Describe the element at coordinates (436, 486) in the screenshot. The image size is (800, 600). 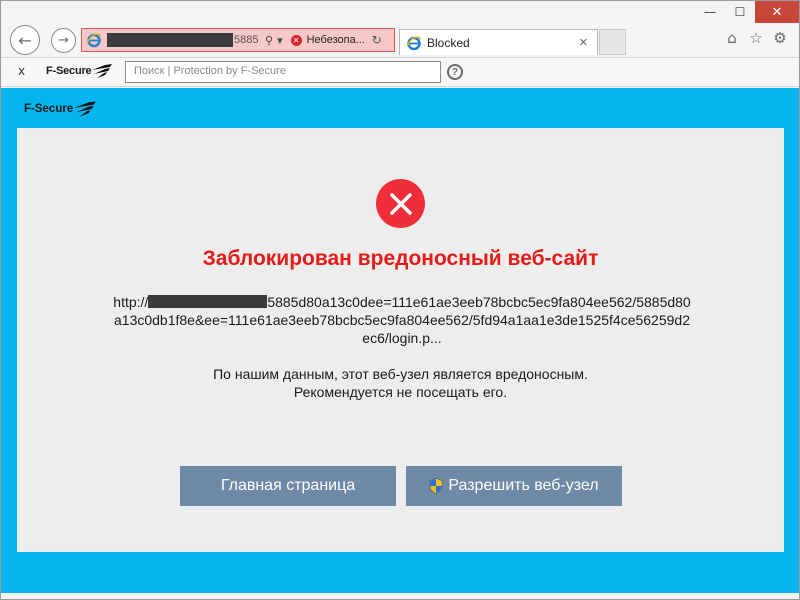
I see `uac-shield-icon` at that location.